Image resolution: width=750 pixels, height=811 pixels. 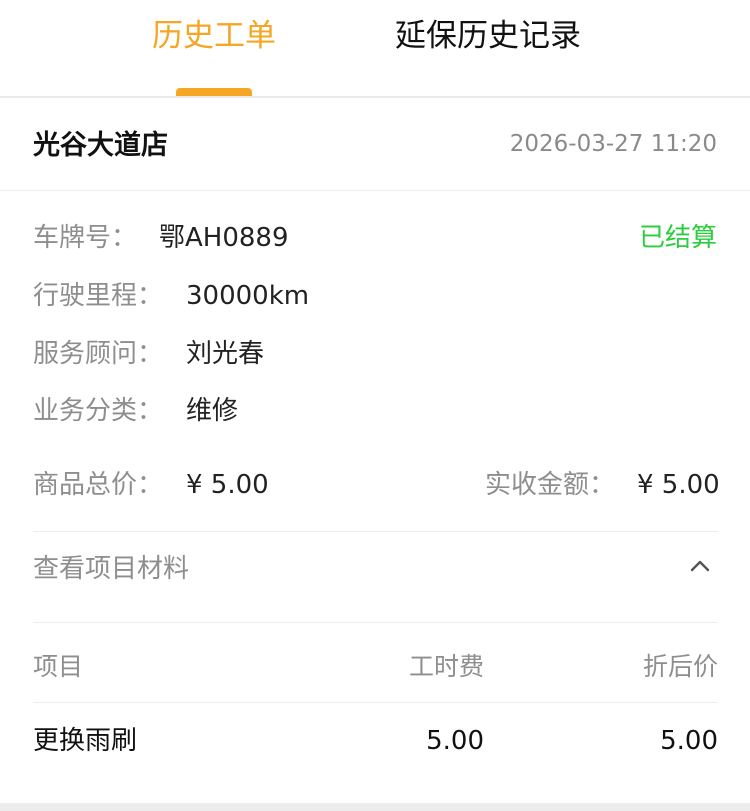 I want to click on plate-label: 车牌号：, so click(x=85, y=238).